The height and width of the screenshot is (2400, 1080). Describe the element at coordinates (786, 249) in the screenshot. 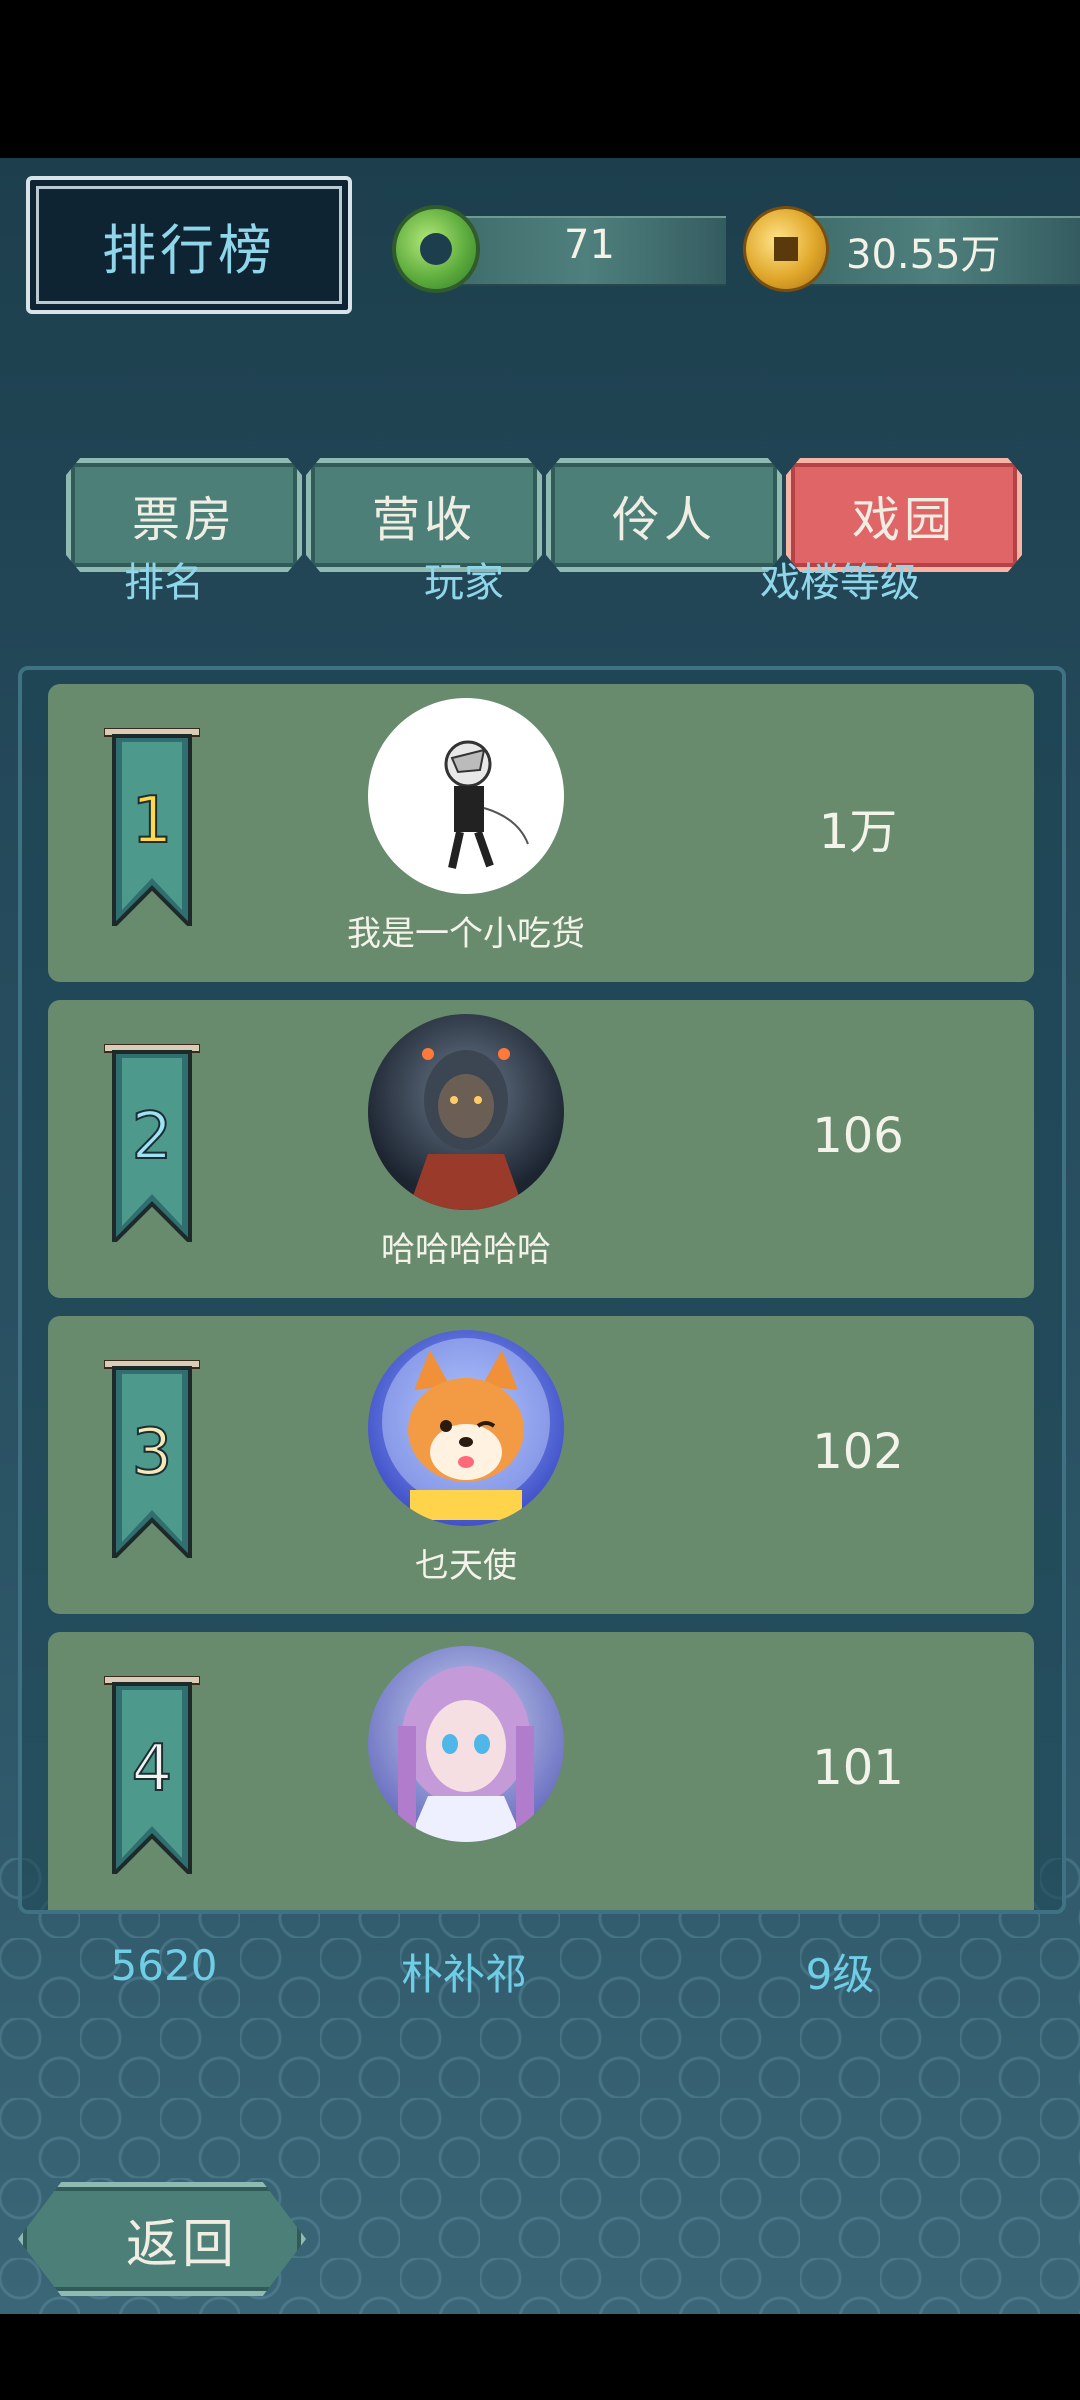

I see `copper-coin-icon` at that location.